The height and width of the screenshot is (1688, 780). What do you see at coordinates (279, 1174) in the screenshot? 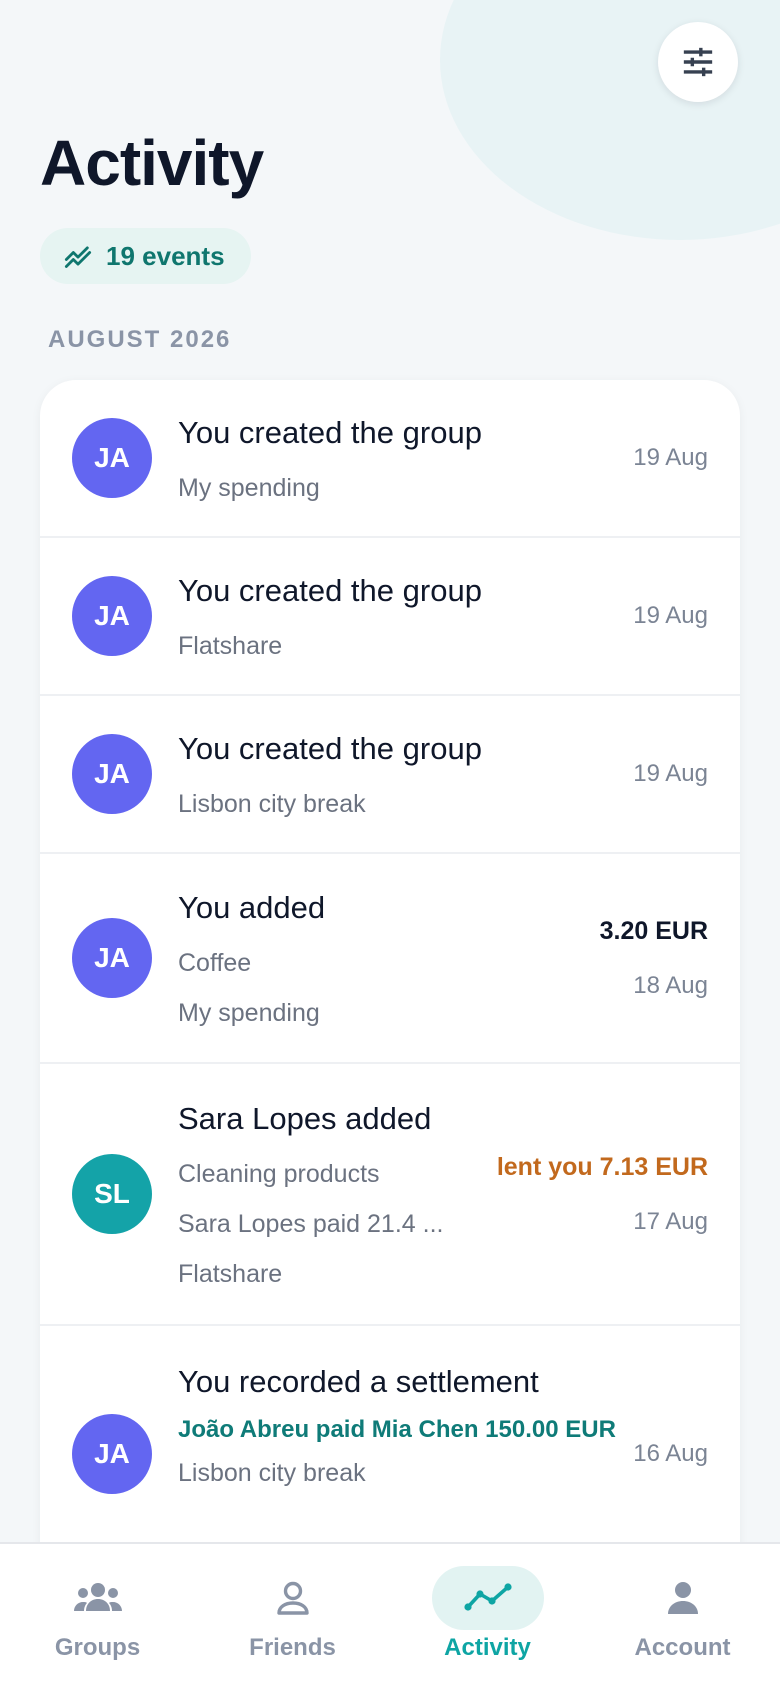
I see `expense-description: Cleaning products` at bounding box center [279, 1174].